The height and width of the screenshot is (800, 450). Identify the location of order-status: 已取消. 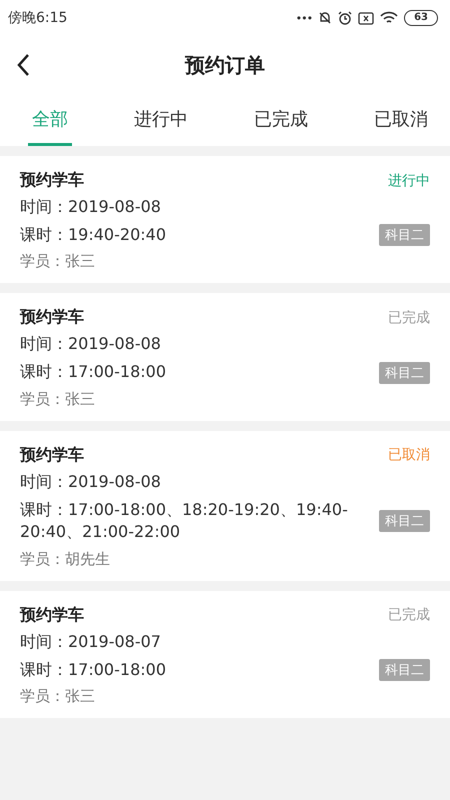
(409, 455).